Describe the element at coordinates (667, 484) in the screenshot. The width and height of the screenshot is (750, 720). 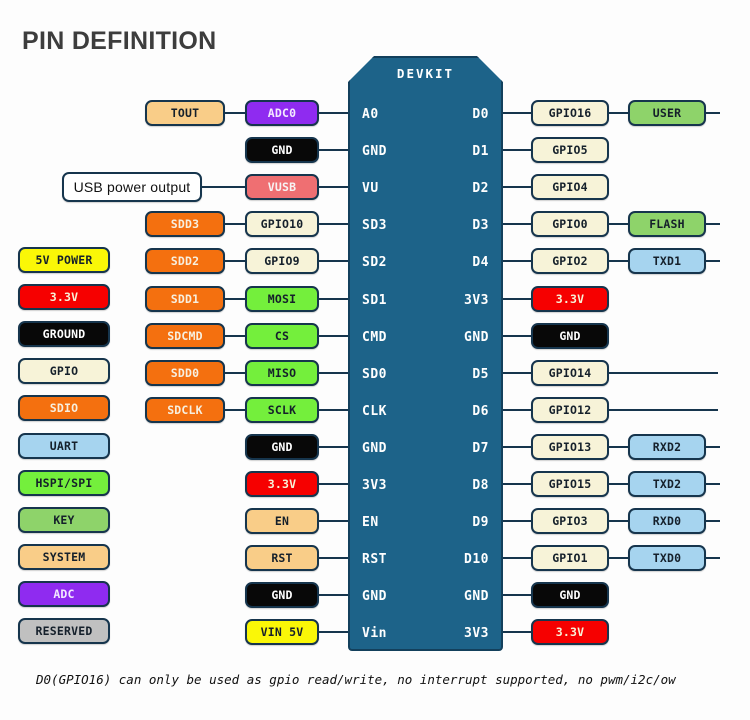
I see `right-outer-txd2: TXD2` at that location.